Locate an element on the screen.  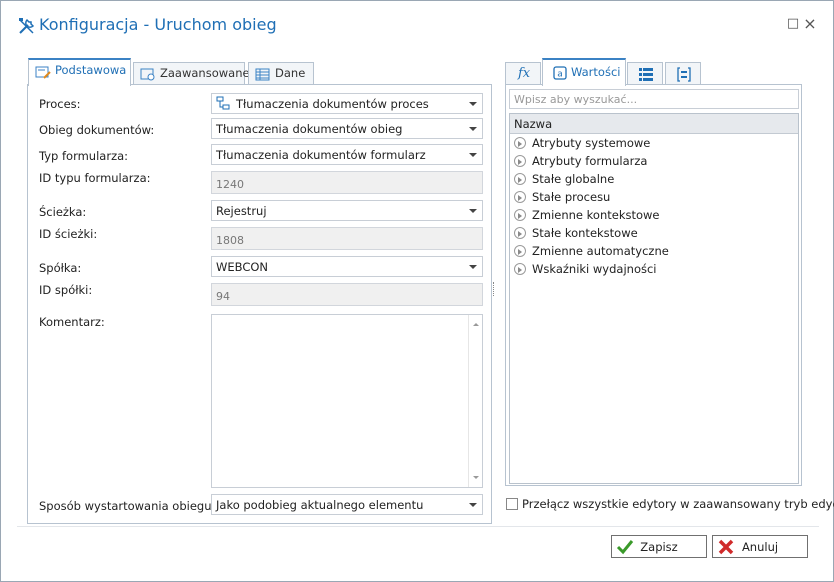
advanced-mode-checkbox is located at coordinates (512, 504).